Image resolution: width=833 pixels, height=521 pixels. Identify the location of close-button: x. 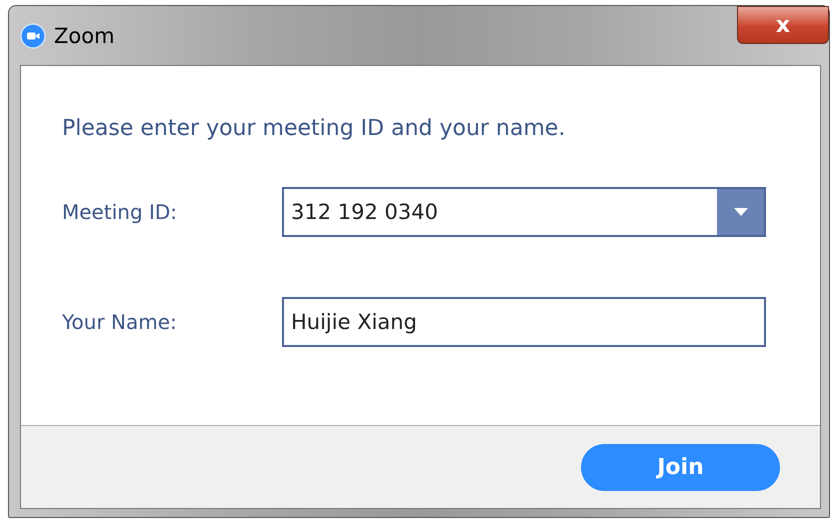
(783, 25).